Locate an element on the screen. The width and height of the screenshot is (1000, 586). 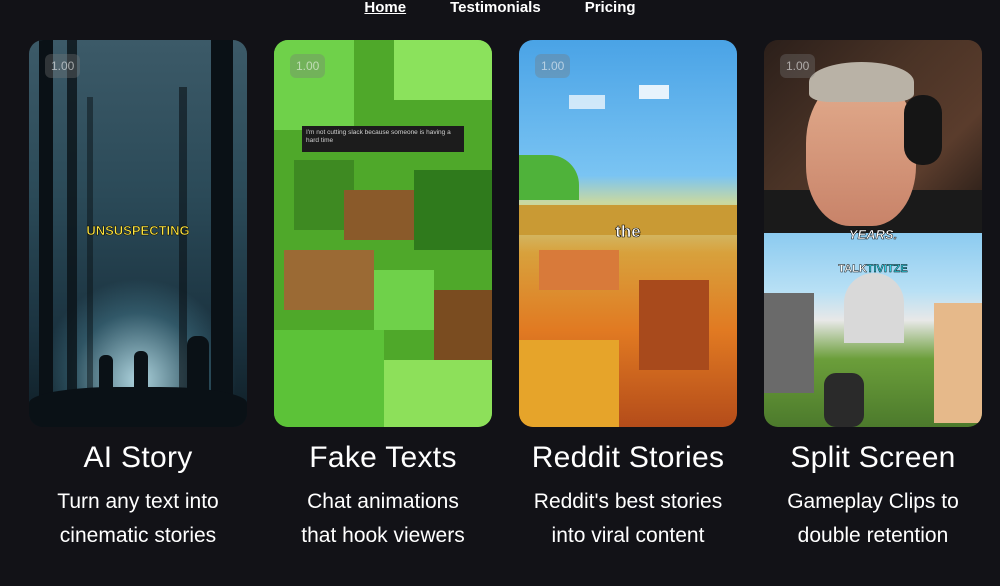
nav-testimonials-link: Testimonials is located at coordinates (495, 10).